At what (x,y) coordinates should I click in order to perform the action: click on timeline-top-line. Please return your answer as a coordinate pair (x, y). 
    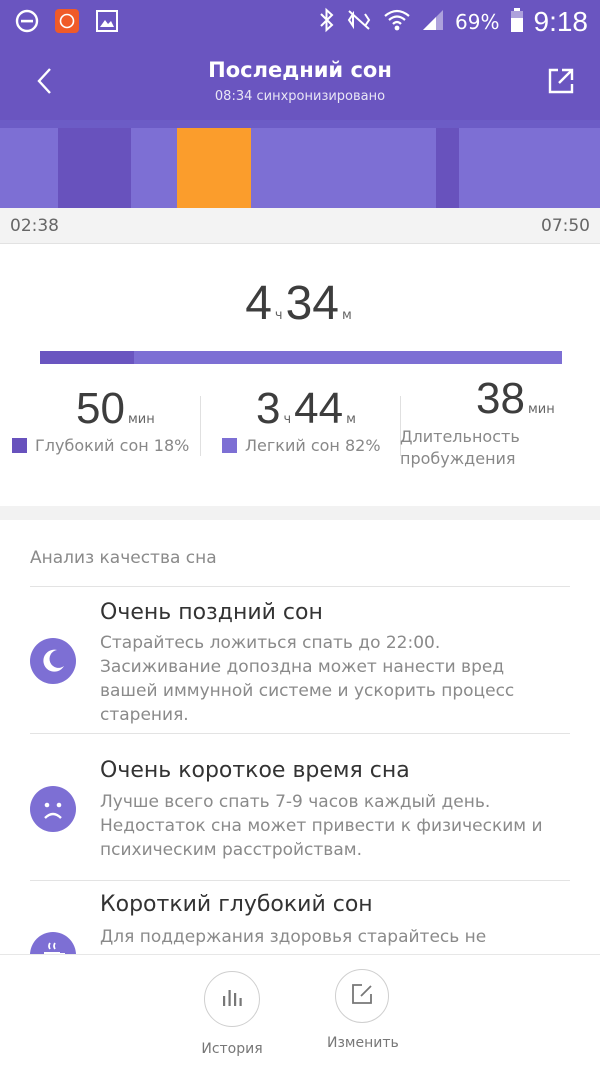
    Looking at the image, I should click on (300, 124).